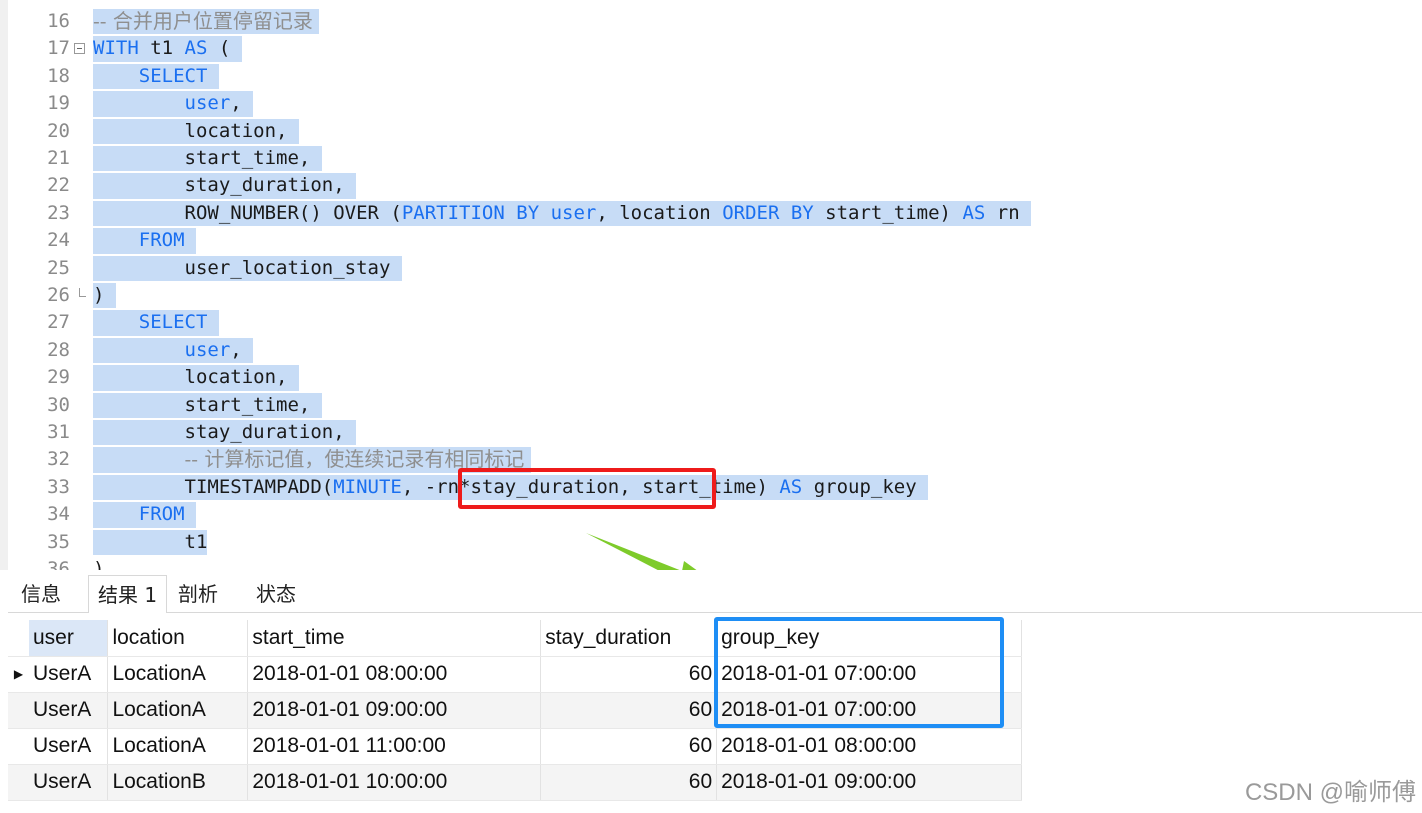 The height and width of the screenshot is (813, 1422). I want to click on line-number: 19, so click(58, 103).